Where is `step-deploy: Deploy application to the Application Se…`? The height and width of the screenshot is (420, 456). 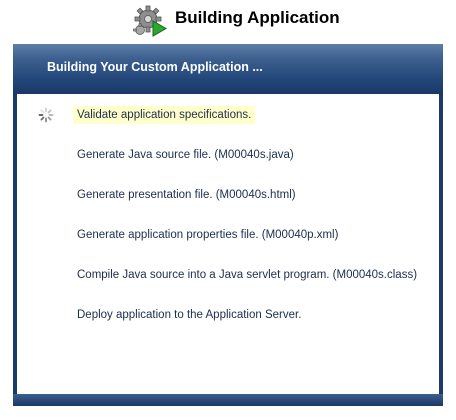
step-deploy: Deploy application to the Application Se… is located at coordinates (189, 315).